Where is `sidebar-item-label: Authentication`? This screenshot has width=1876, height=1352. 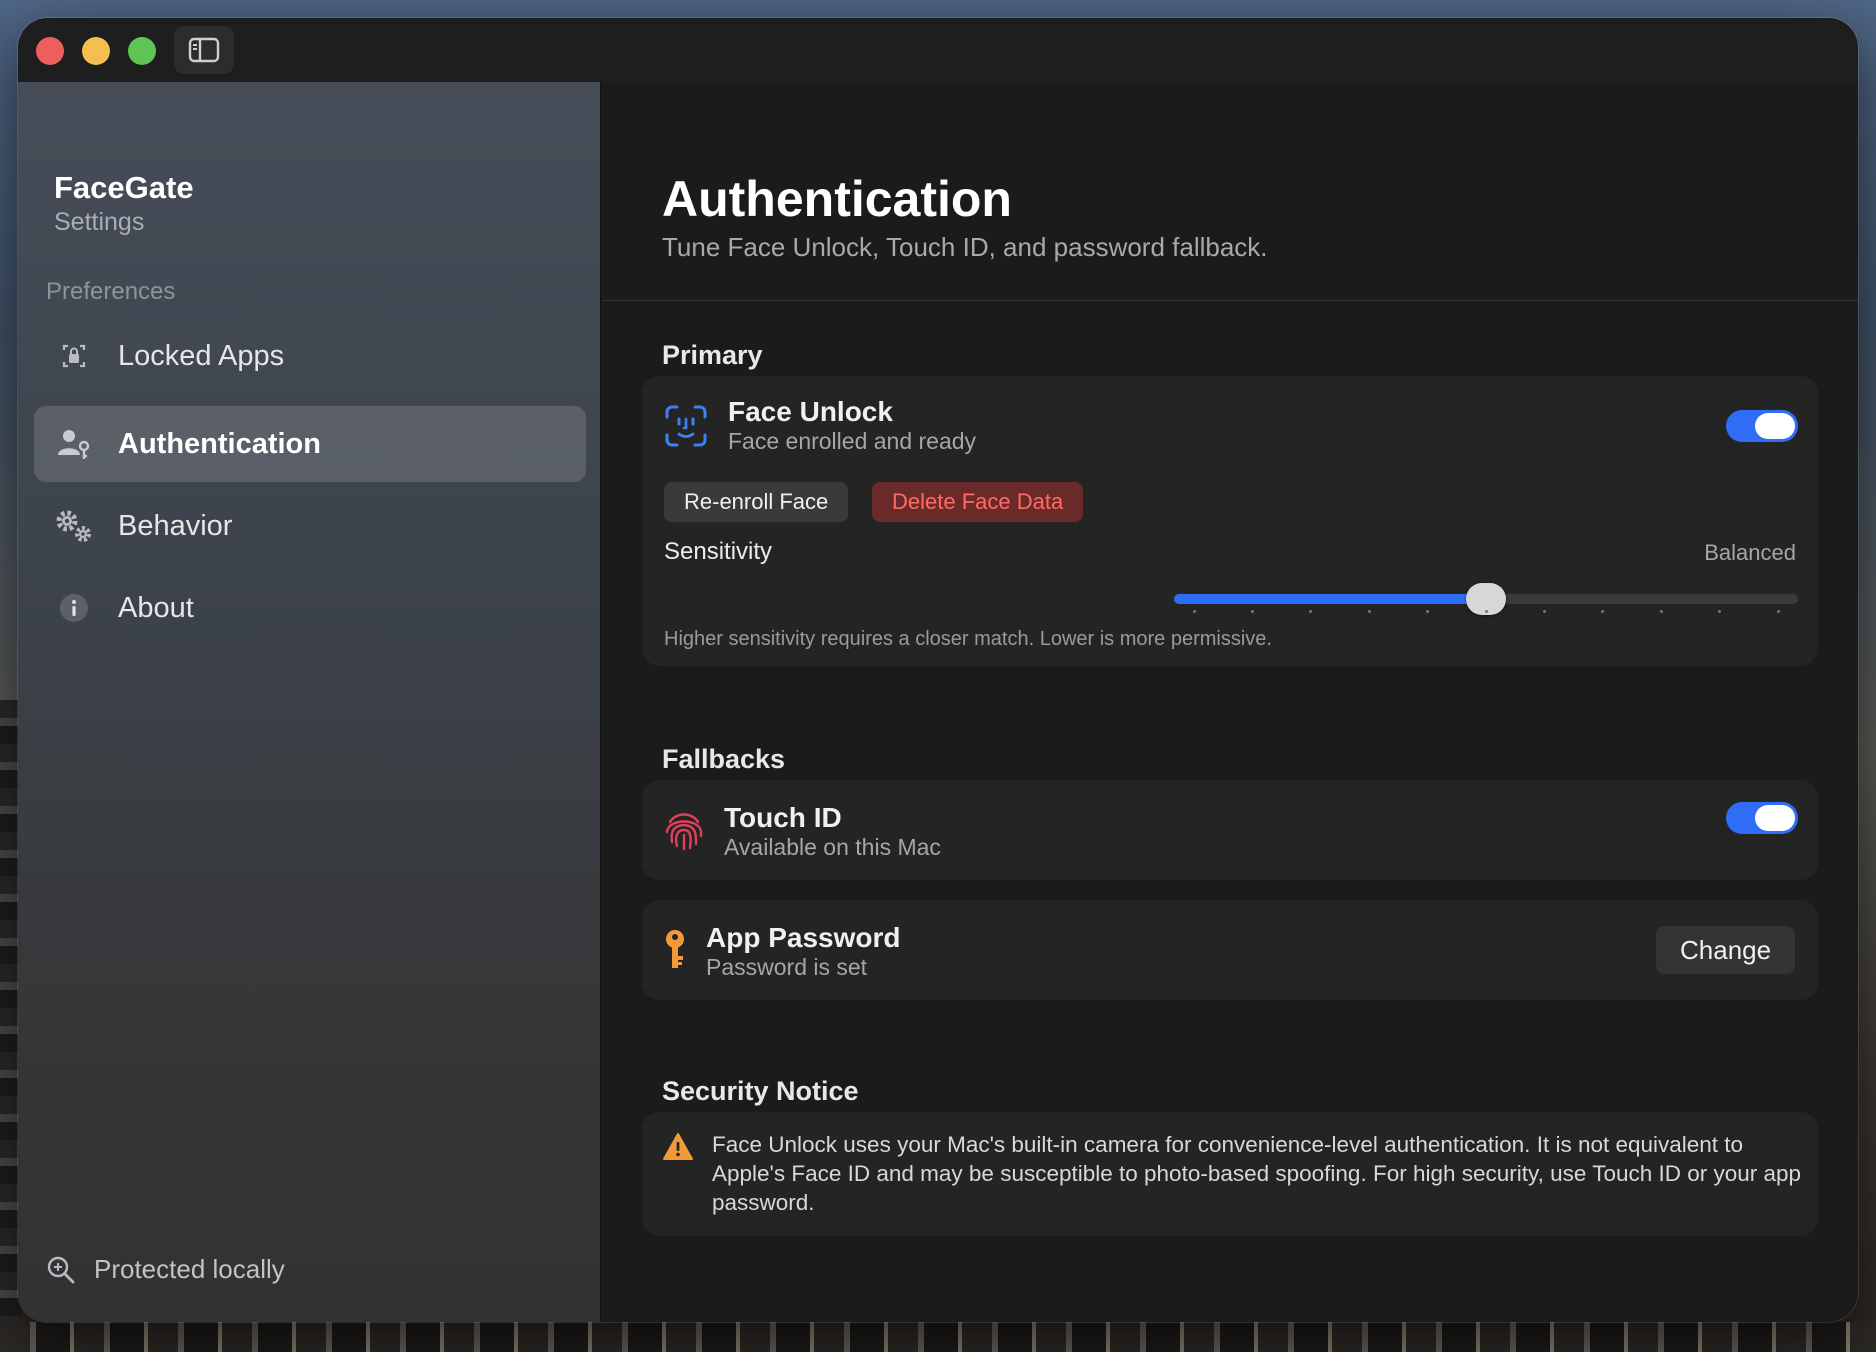 sidebar-item-label: Authentication is located at coordinates (219, 443).